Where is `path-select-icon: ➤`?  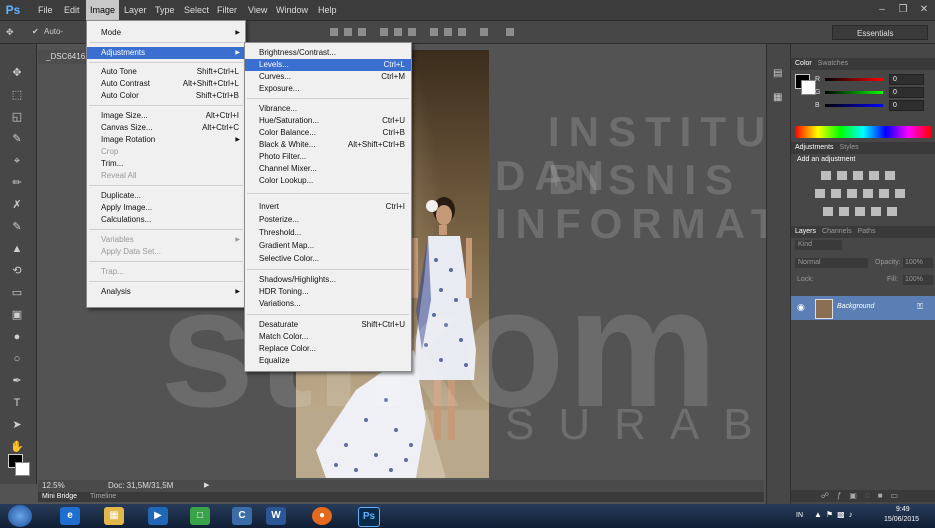 path-select-icon: ➤ is located at coordinates (17, 425).